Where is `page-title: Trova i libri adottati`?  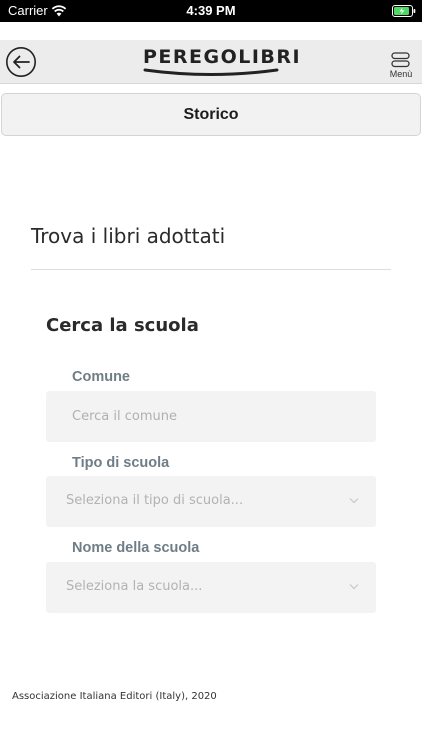
page-title: Trova i libri adottati is located at coordinates (128, 236).